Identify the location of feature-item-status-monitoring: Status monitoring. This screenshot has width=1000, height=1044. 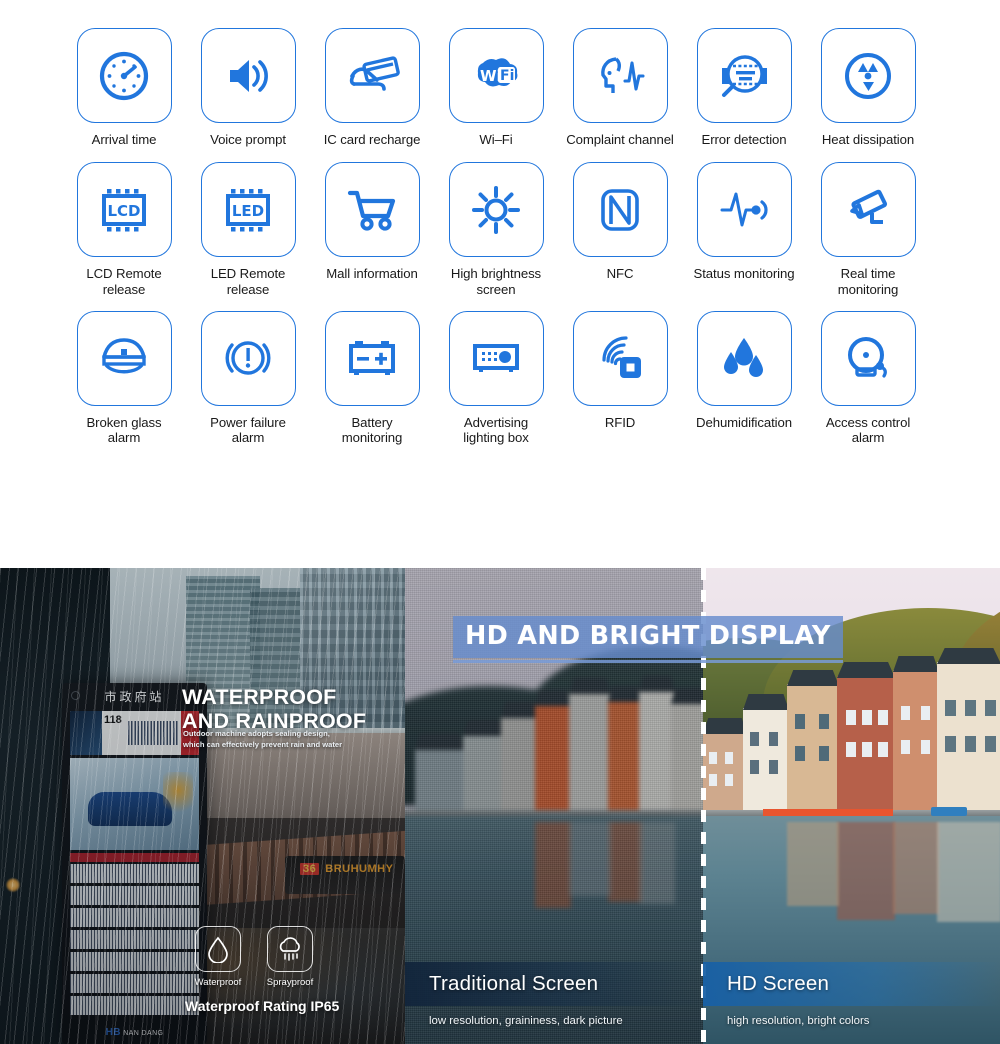
(744, 221).